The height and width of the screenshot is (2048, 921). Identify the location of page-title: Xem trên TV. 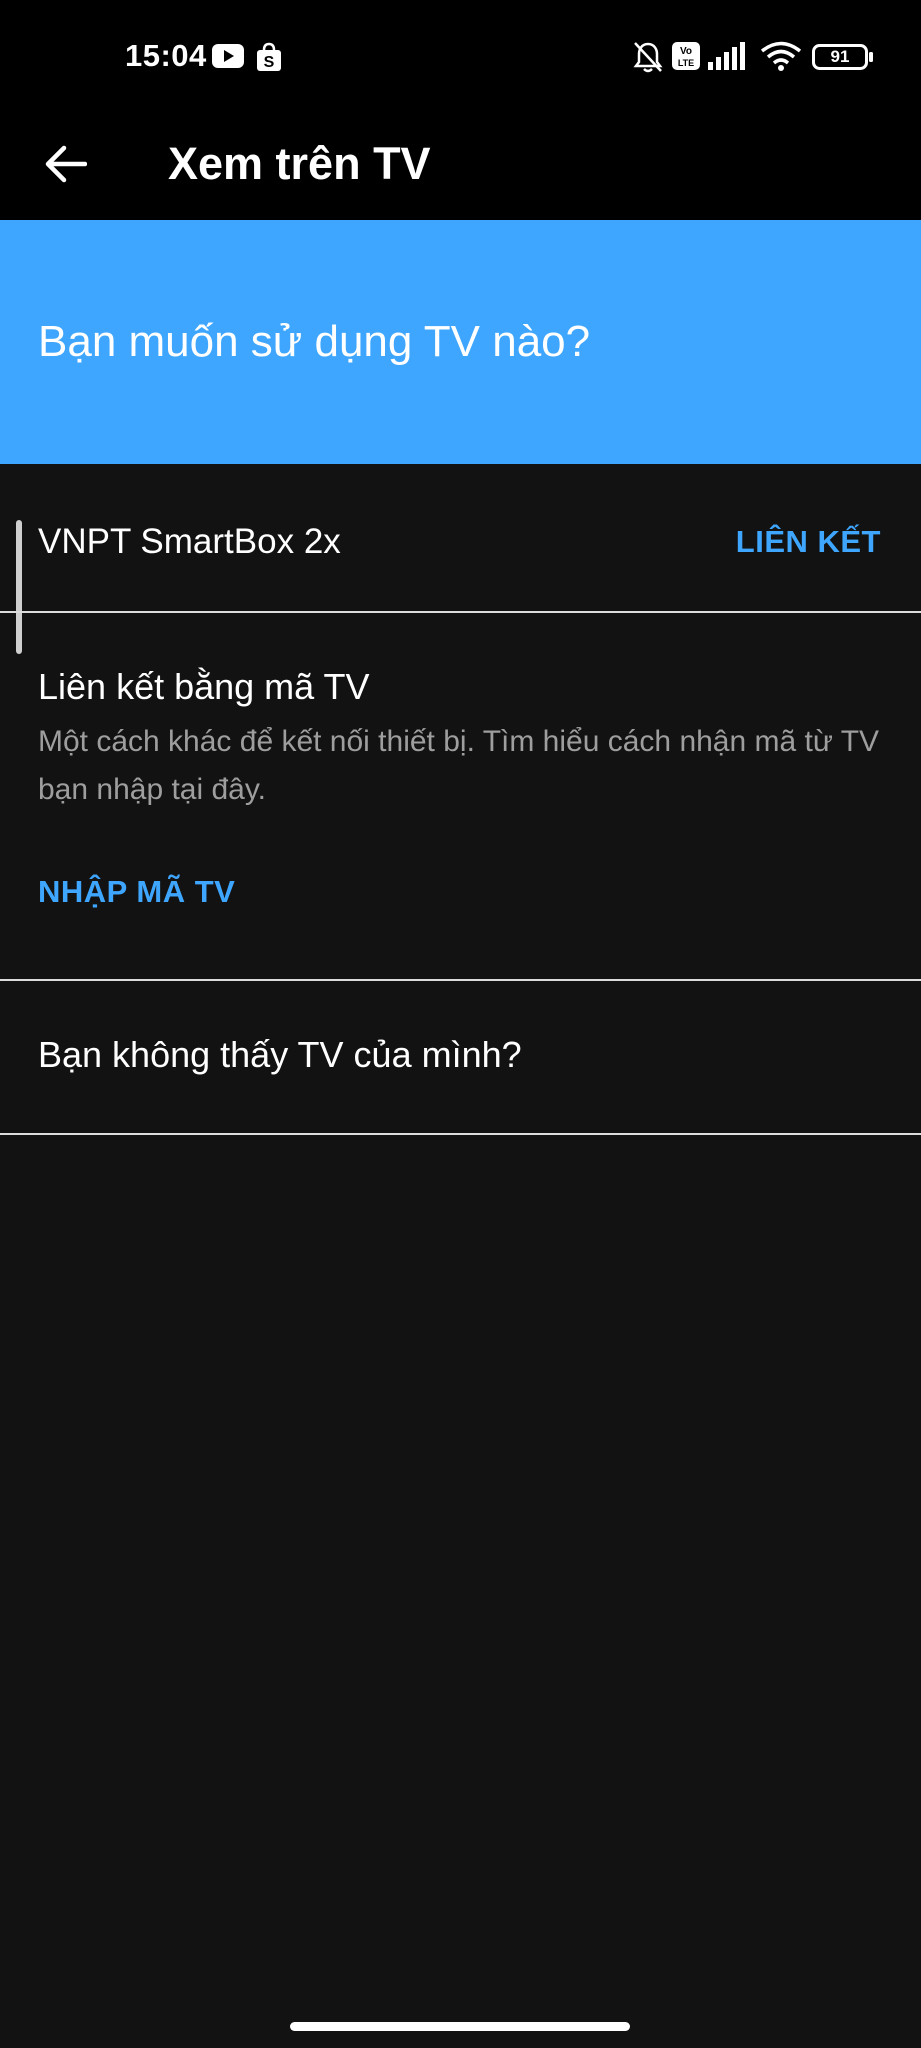
(299, 163).